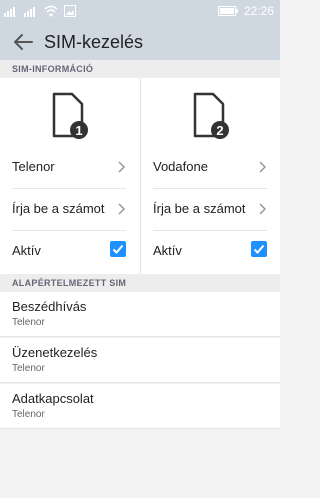  What do you see at coordinates (140, 406) in the screenshot?
I see `default-data-item: Adatkapcsolat Telenor` at bounding box center [140, 406].